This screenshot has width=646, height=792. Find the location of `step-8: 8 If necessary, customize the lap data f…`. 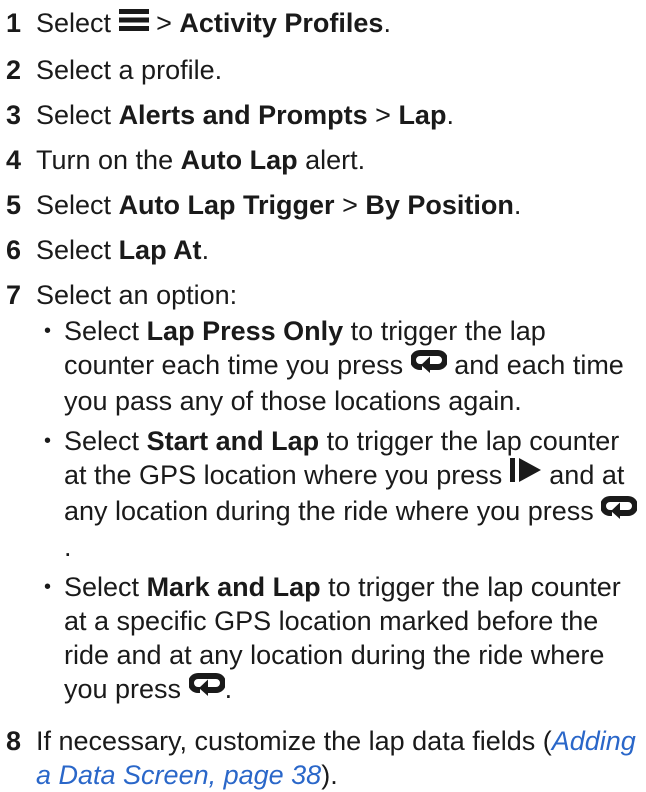

step-8: 8 If necessary, customize the lap data f… is located at coordinates (323, 758).